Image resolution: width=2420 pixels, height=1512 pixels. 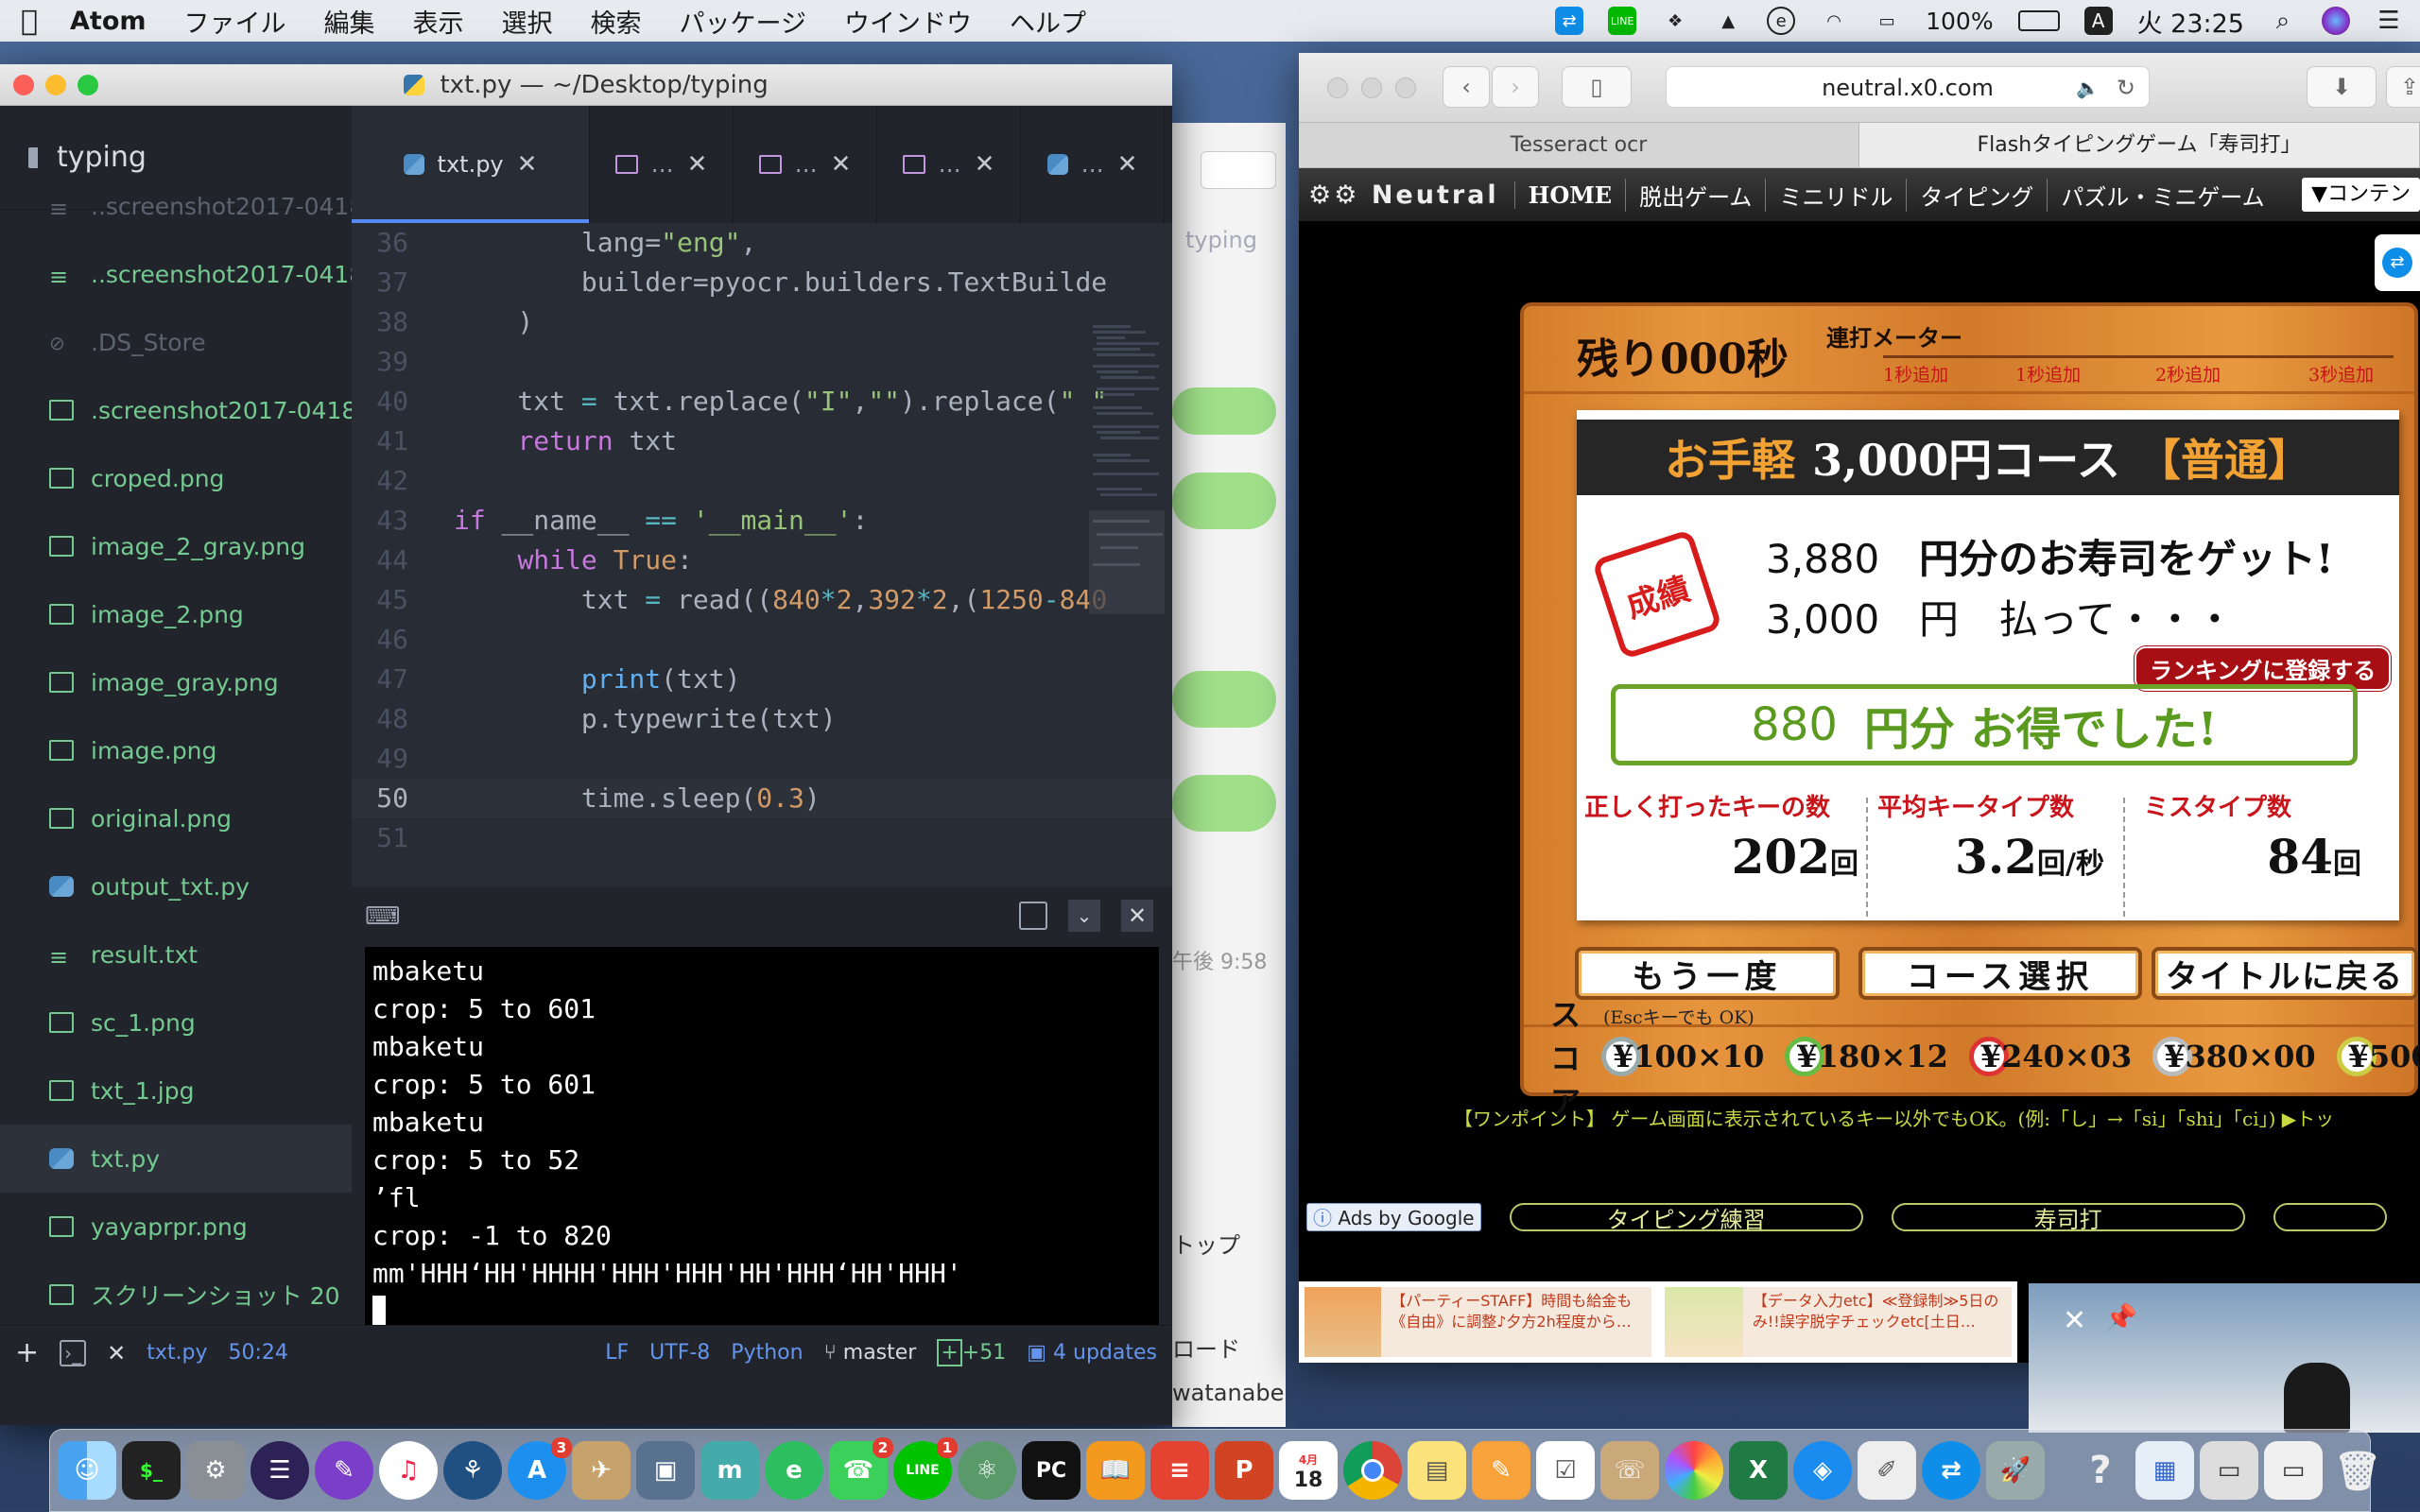 I want to click on facetime-icon: ☎ 2, so click(x=861, y=1468).